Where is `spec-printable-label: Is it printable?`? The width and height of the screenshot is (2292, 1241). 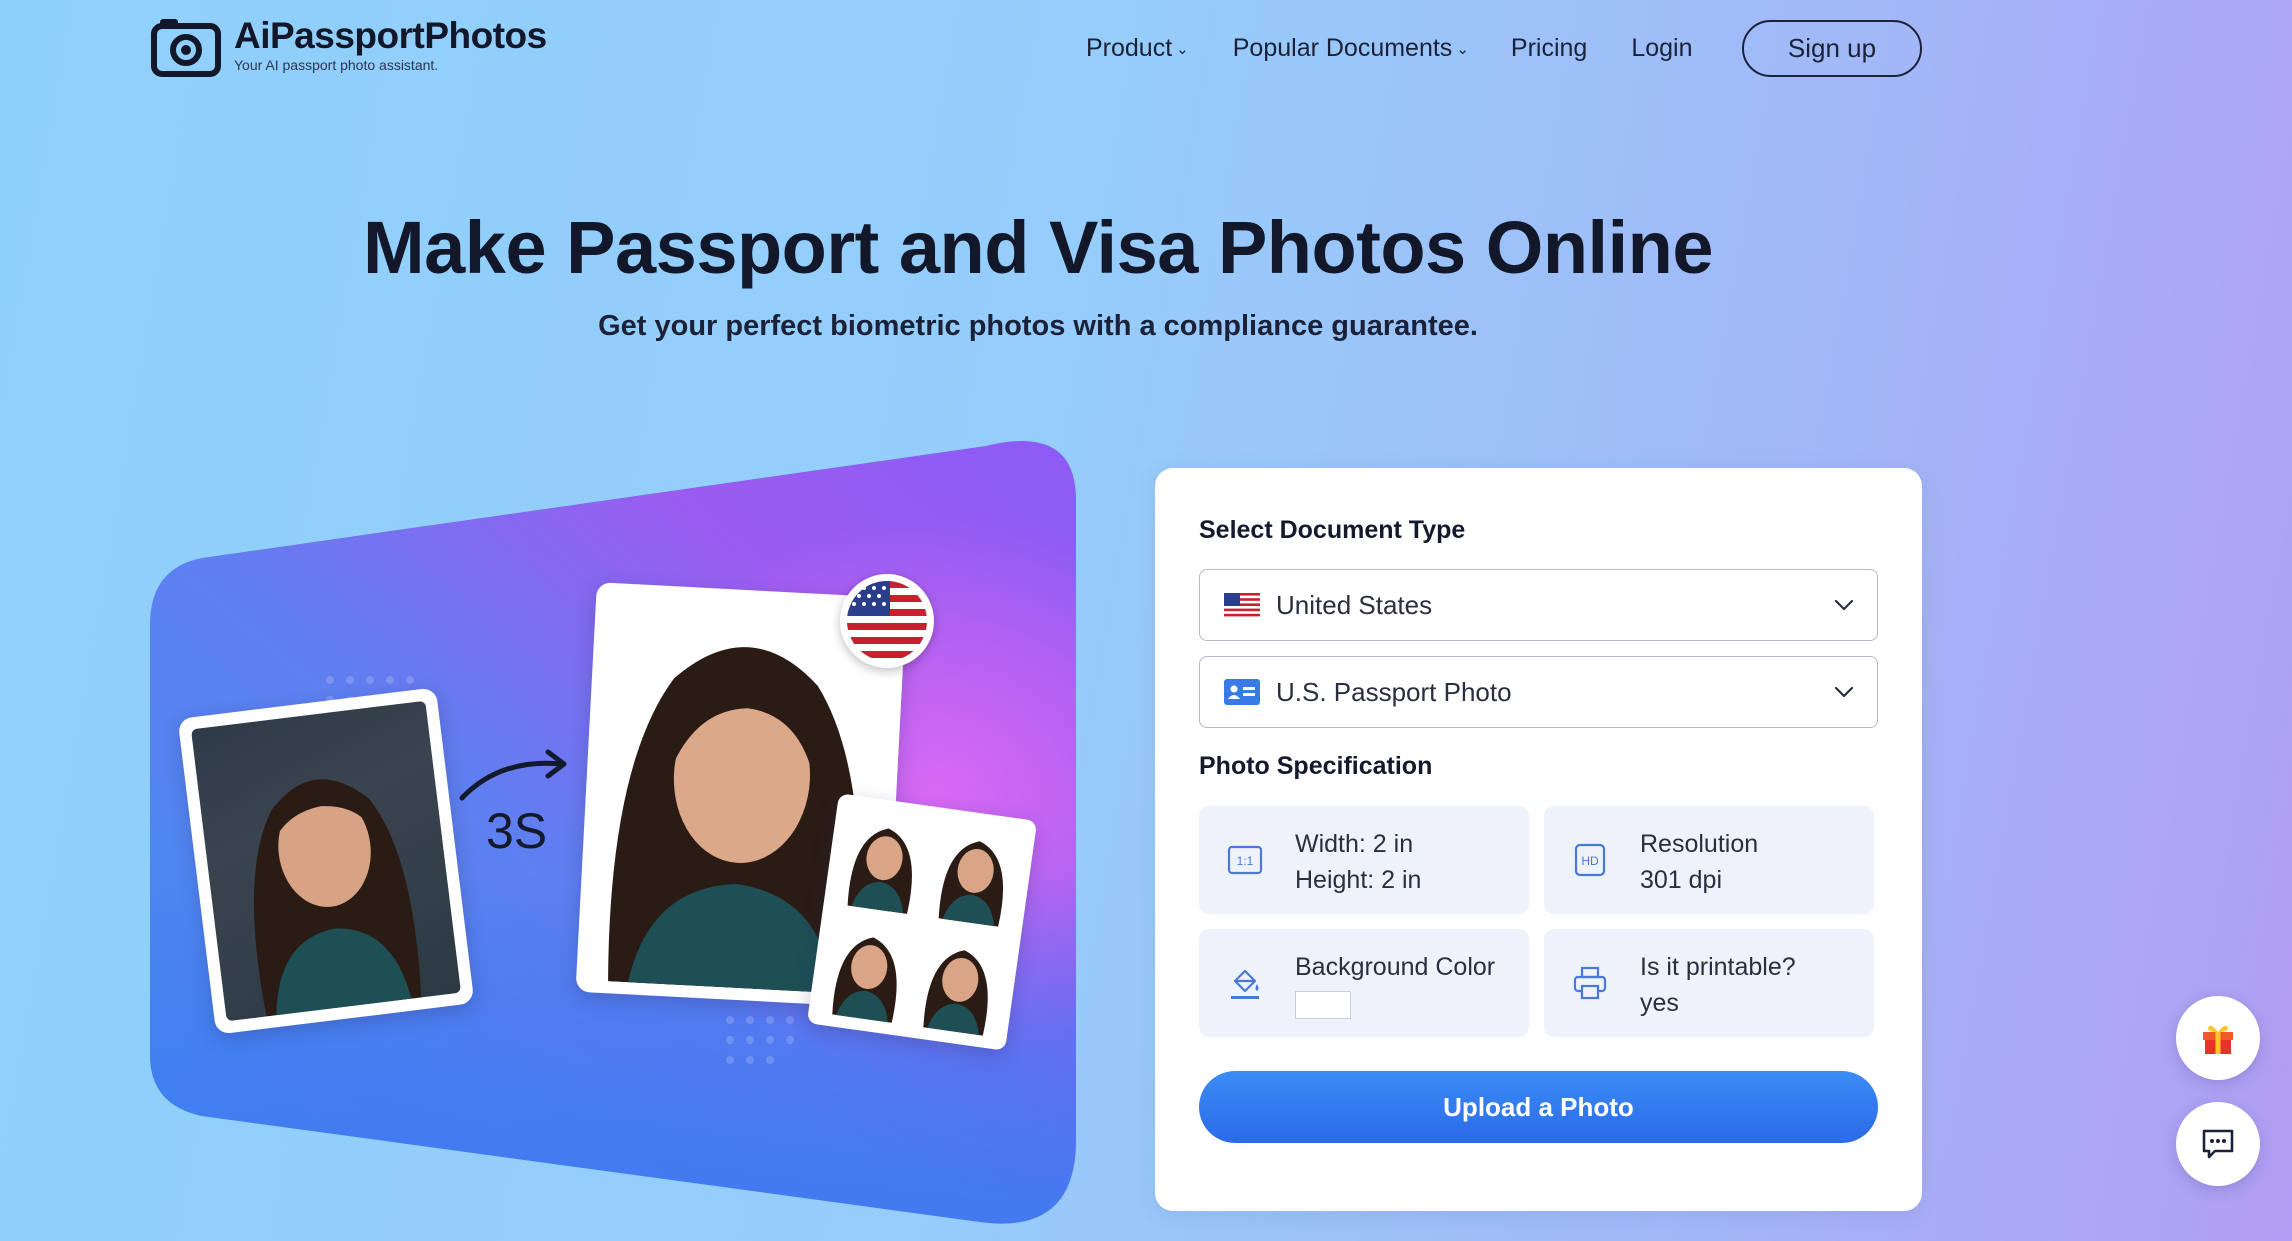 spec-printable-label: Is it printable? is located at coordinates (1718, 967).